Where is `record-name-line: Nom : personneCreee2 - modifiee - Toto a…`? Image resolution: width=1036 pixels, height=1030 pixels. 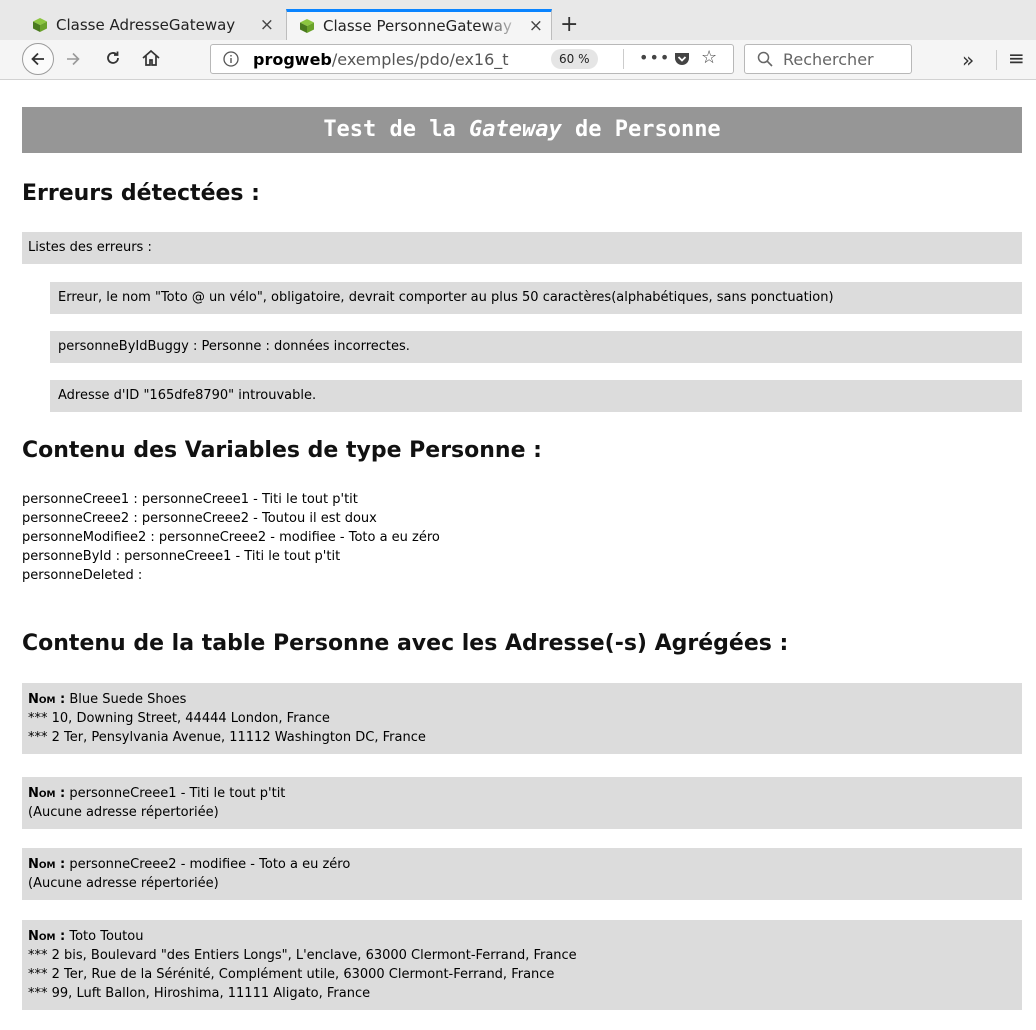
record-name-line: Nom : personneCreee2 - modifiee - Toto a… is located at coordinates (522, 864).